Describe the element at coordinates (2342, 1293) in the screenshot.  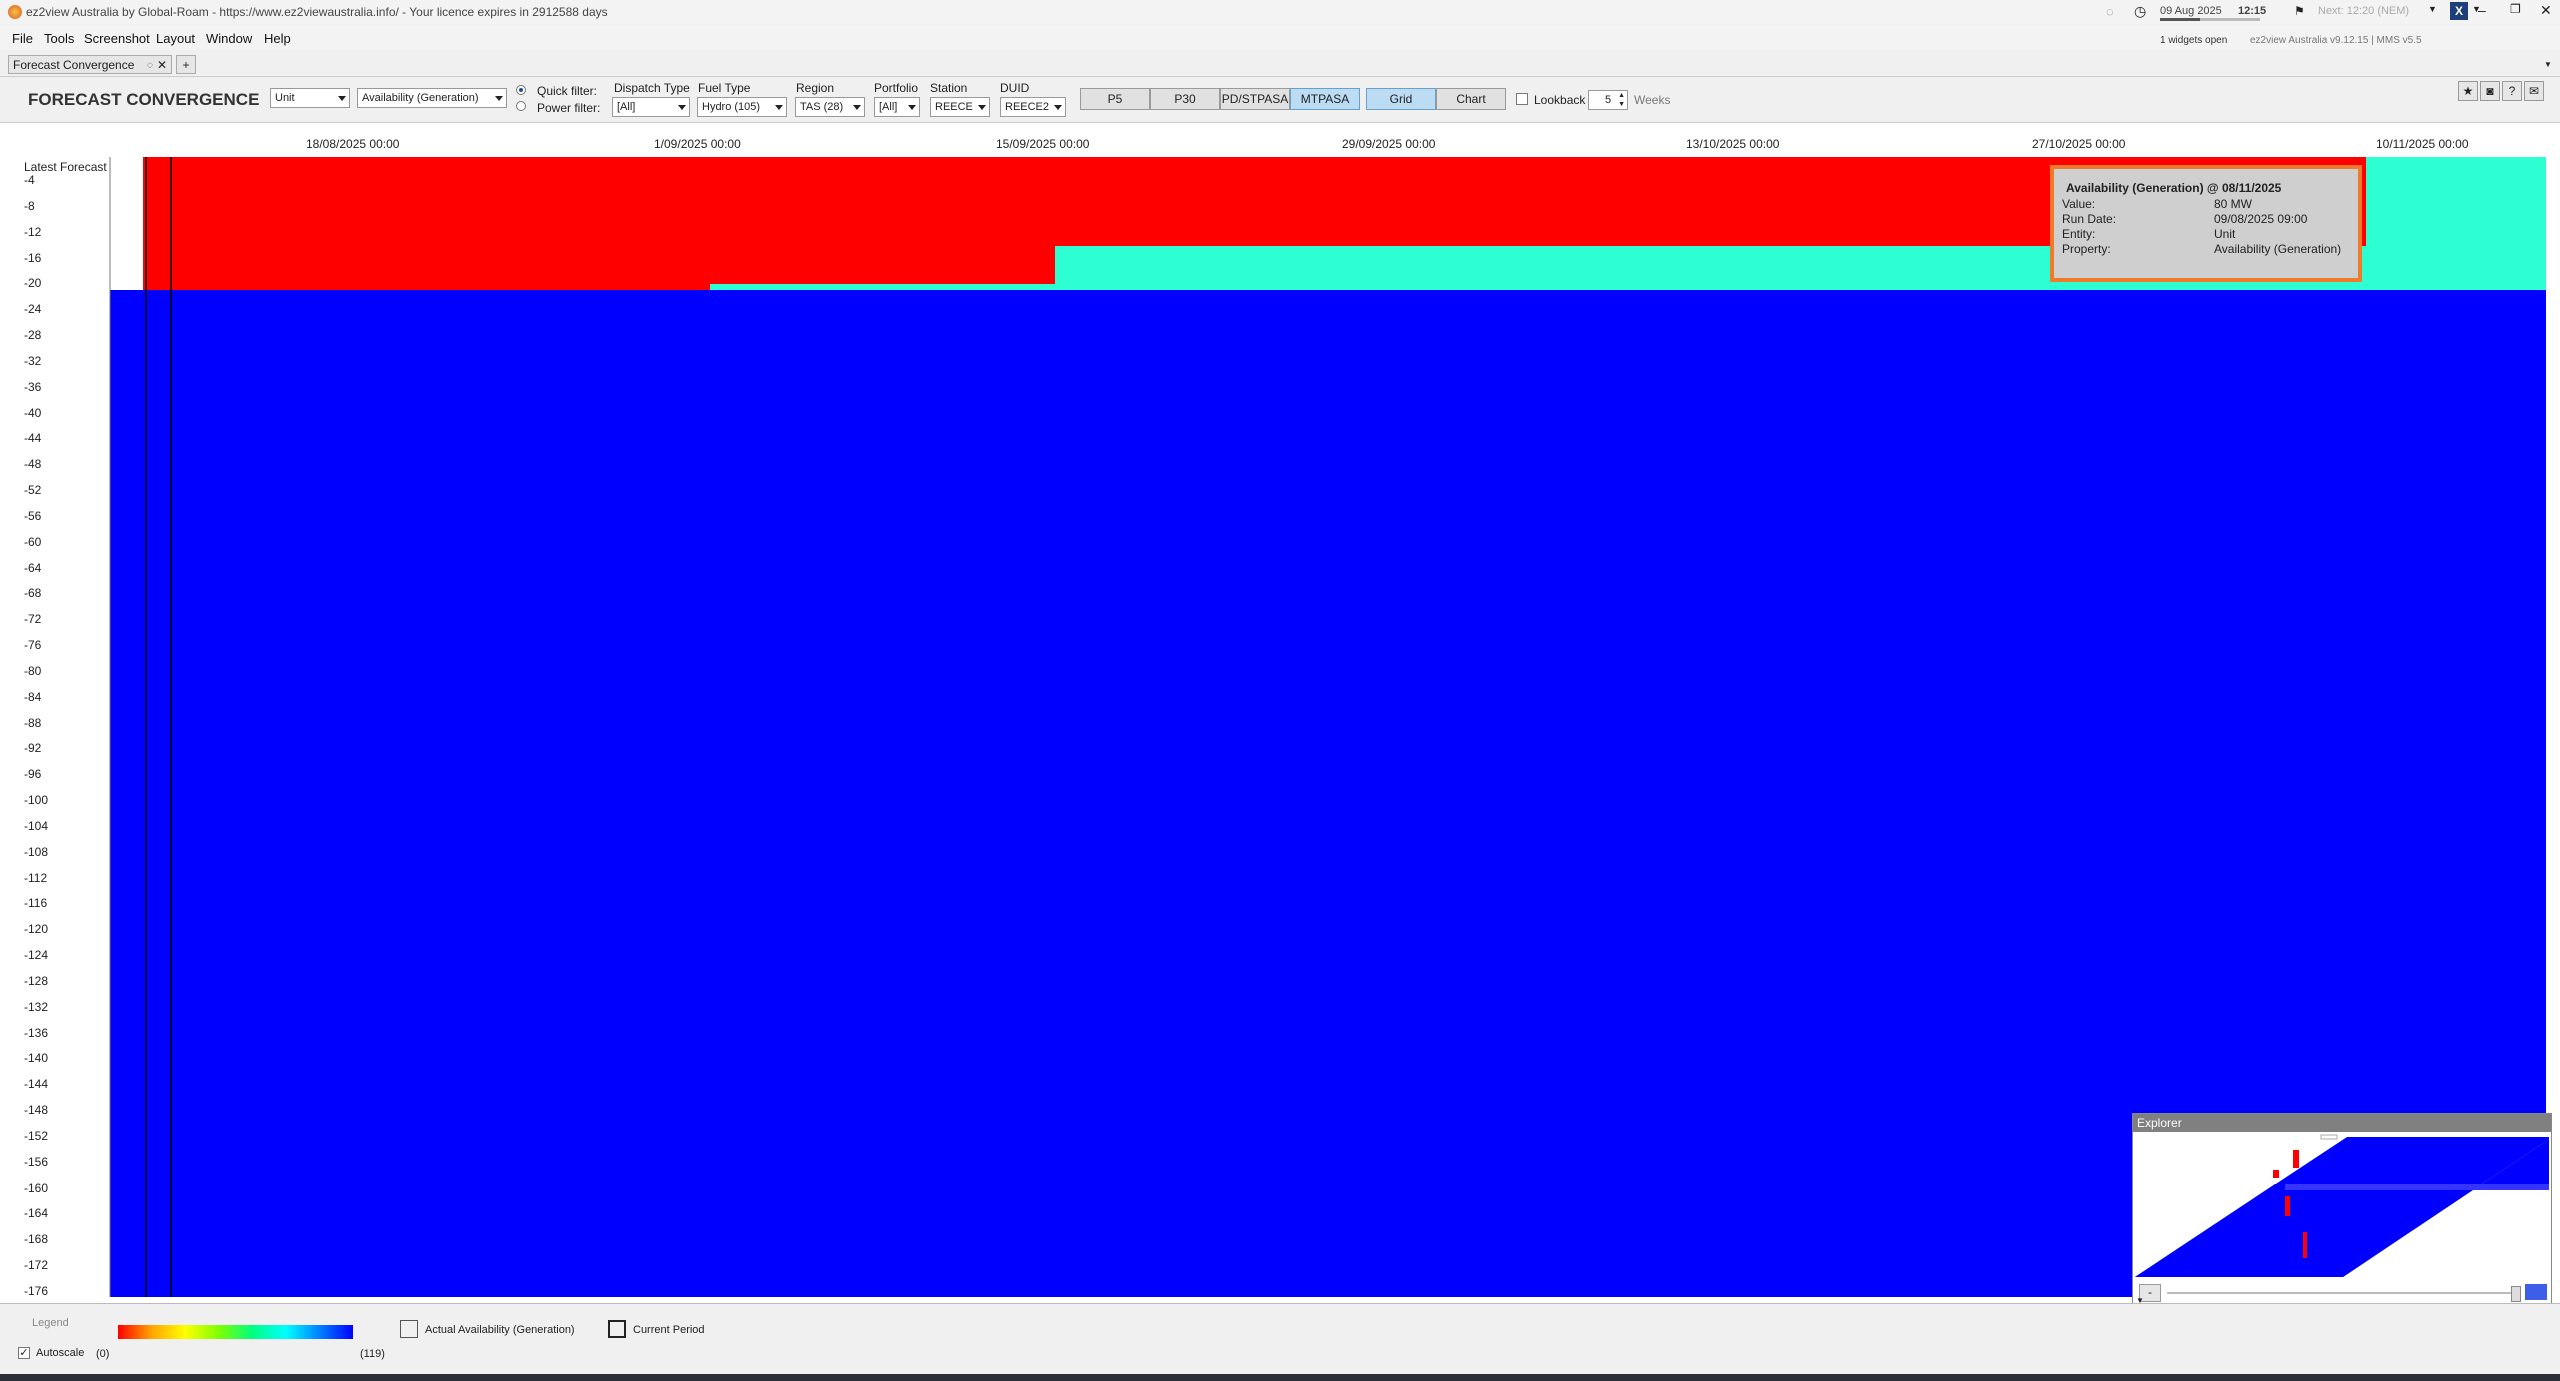
I see `explorer-zoom-track` at that location.